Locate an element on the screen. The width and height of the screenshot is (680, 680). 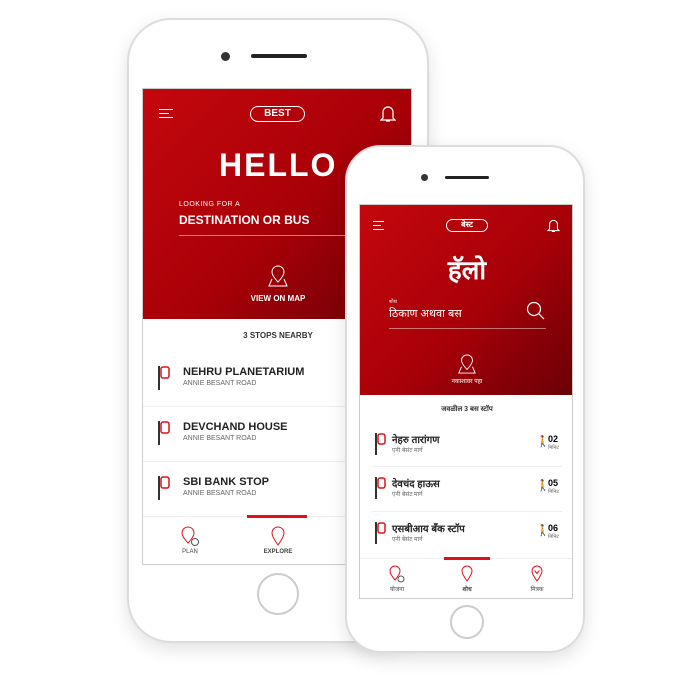
walk-minutes: 05 is located at coordinates (553, 483).